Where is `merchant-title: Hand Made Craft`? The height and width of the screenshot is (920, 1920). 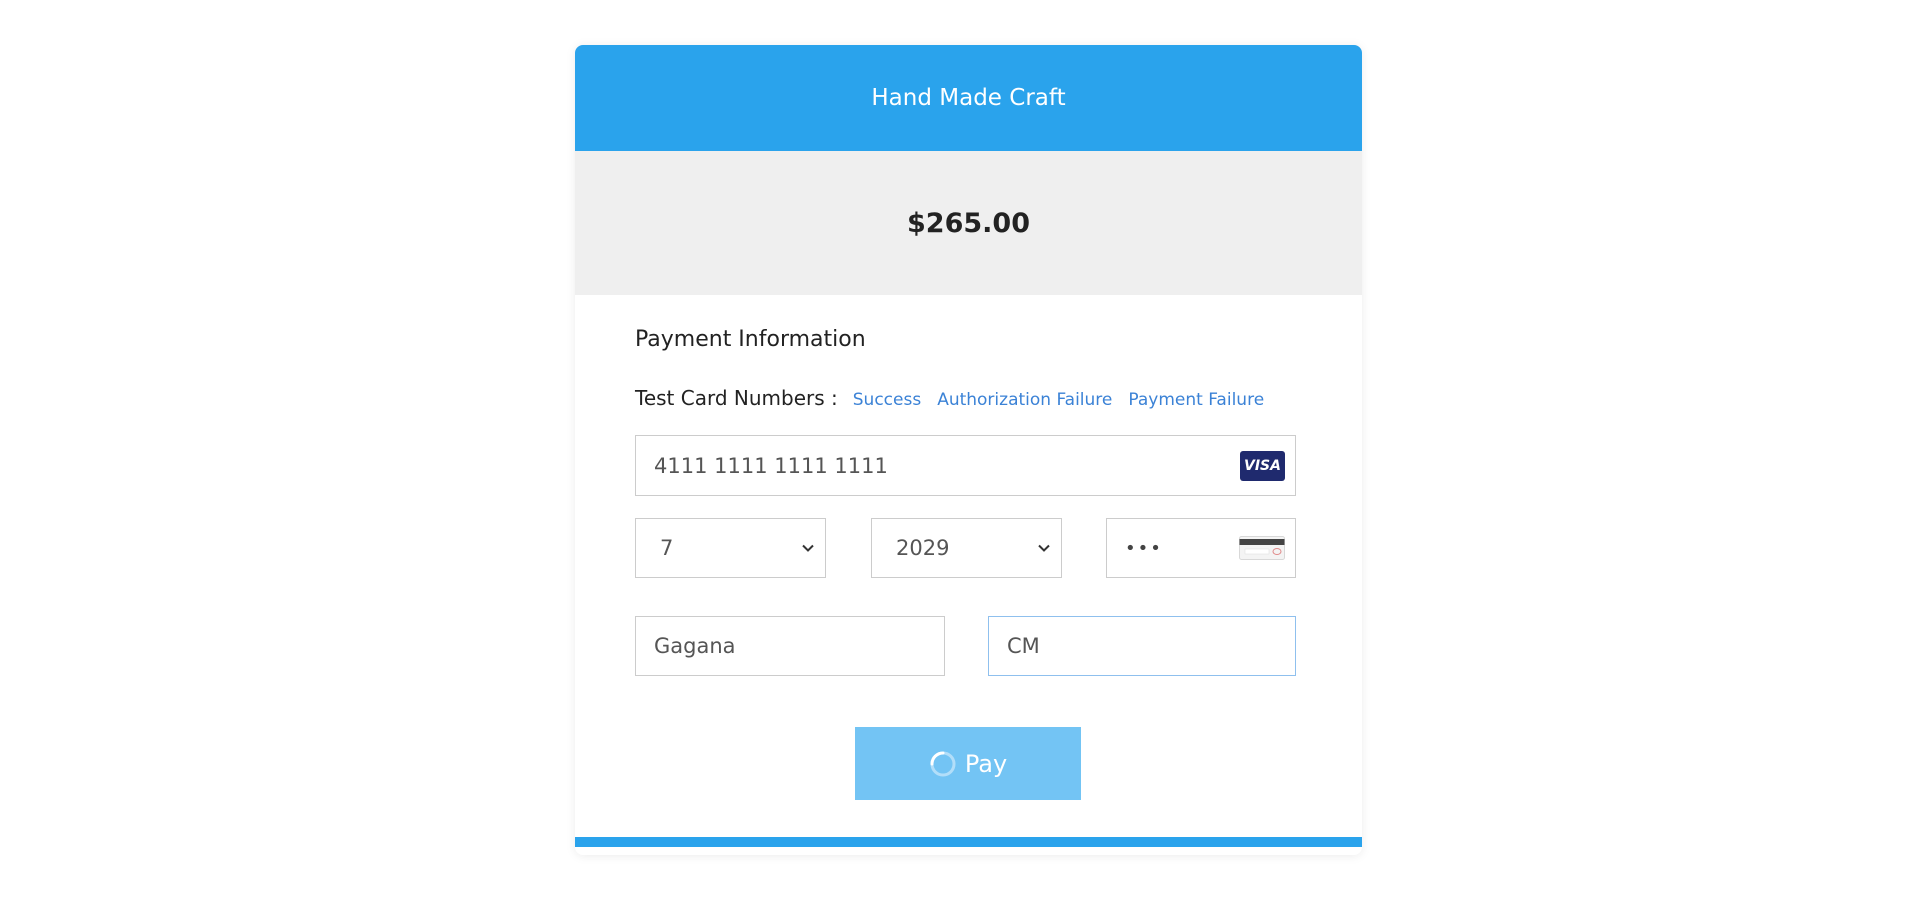
merchant-title: Hand Made Craft is located at coordinates (968, 98).